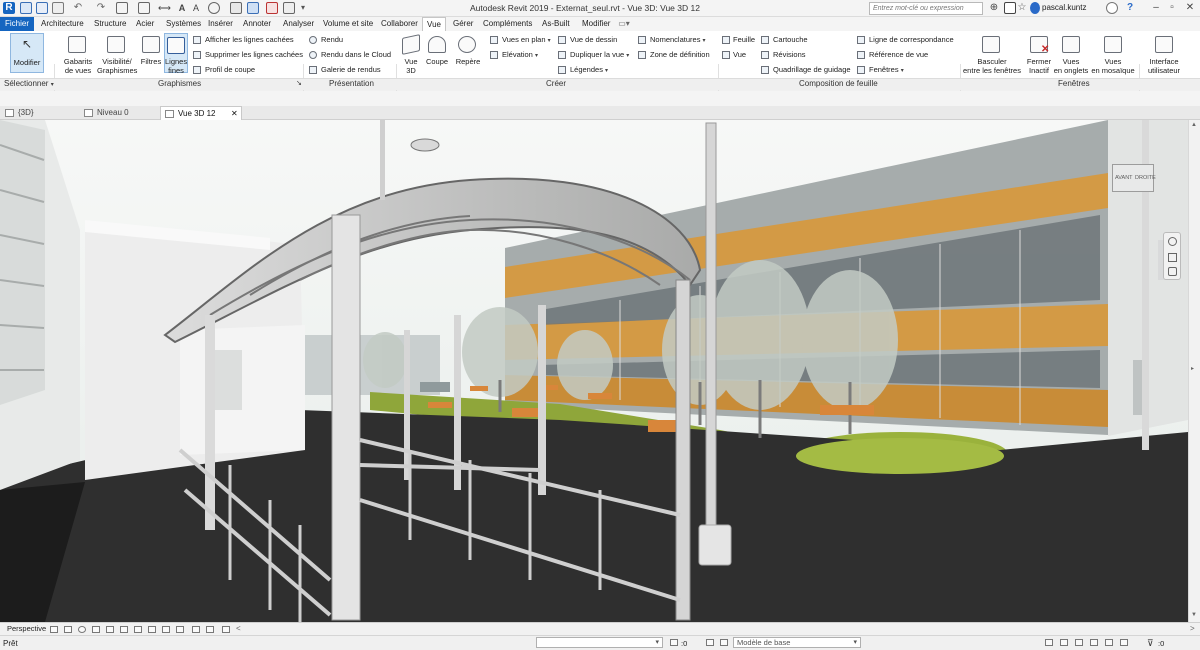 The height and width of the screenshot is (650, 1200). What do you see at coordinates (151, 61) in the screenshot?
I see `filtres-label: Filtres` at bounding box center [151, 61].